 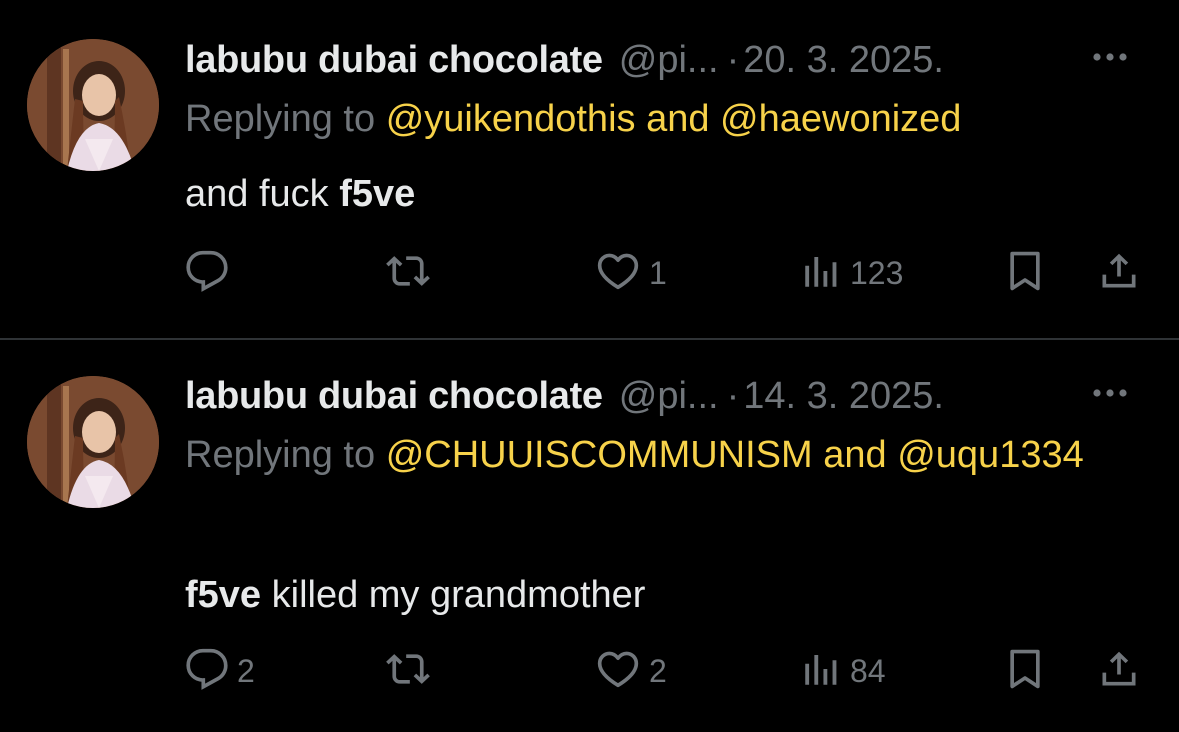 What do you see at coordinates (453, 595) in the screenshot?
I see `tweet-text-part: killed my grandmother` at bounding box center [453, 595].